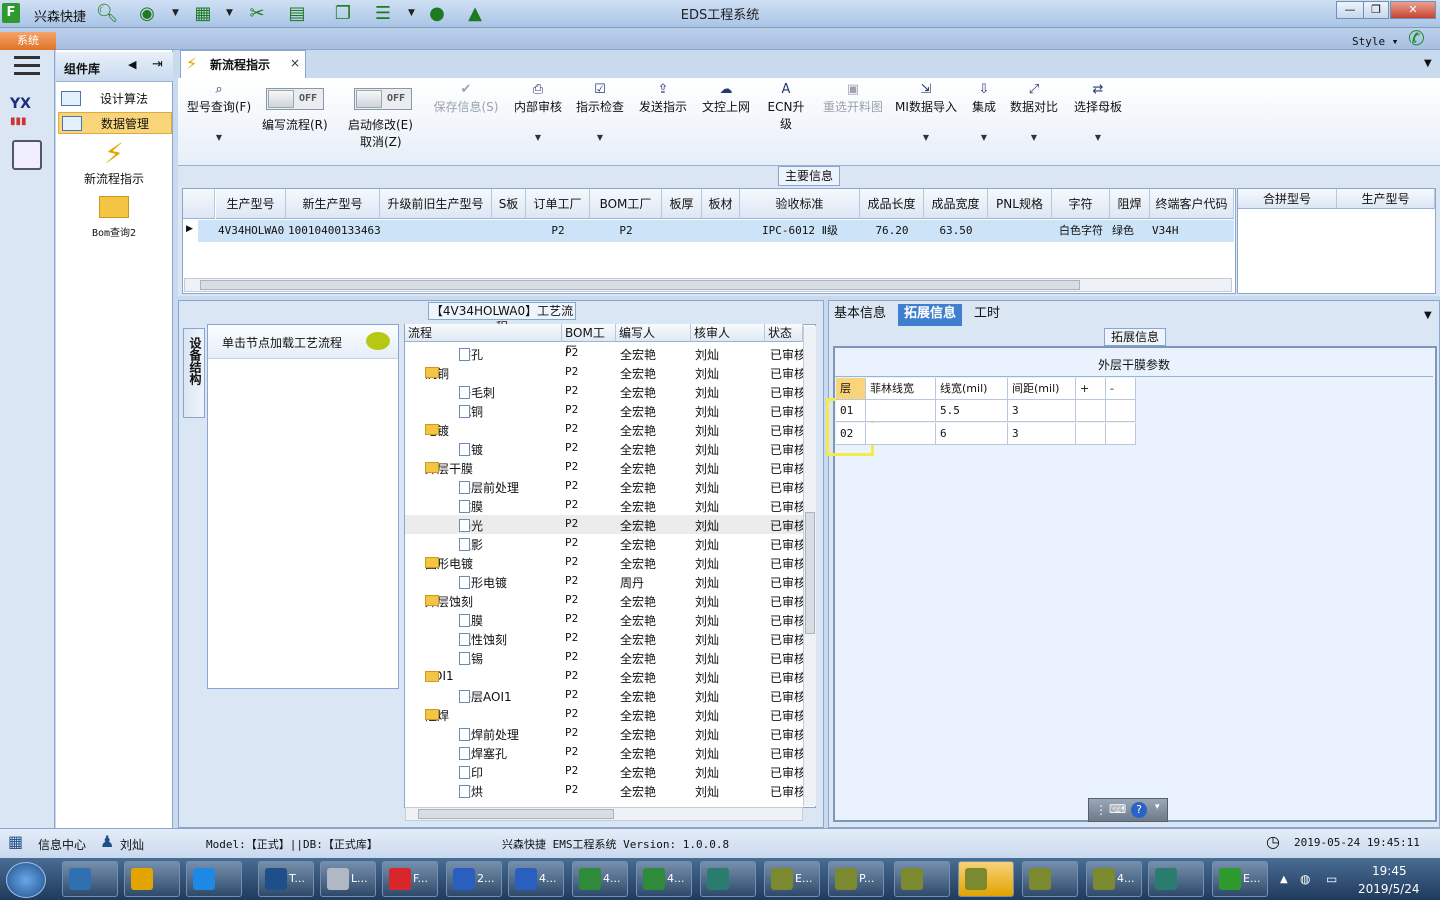 Image resolution: width=1440 pixels, height=900 pixels. Describe the element at coordinates (604, 619) in the screenshot. I see `tree-row: 退膜 P2 全宏艳 刘灿 已审核` at that location.